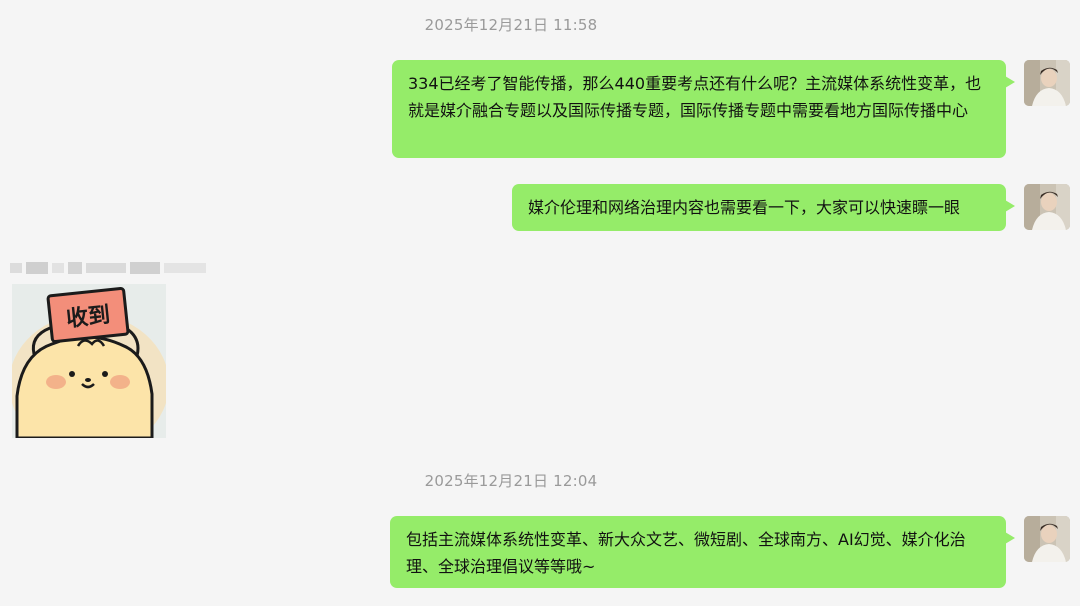 The height and width of the screenshot is (606, 1080). Describe the element at coordinates (88, 317) in the screenshot. I see `sticker-text: 收到` at that location.